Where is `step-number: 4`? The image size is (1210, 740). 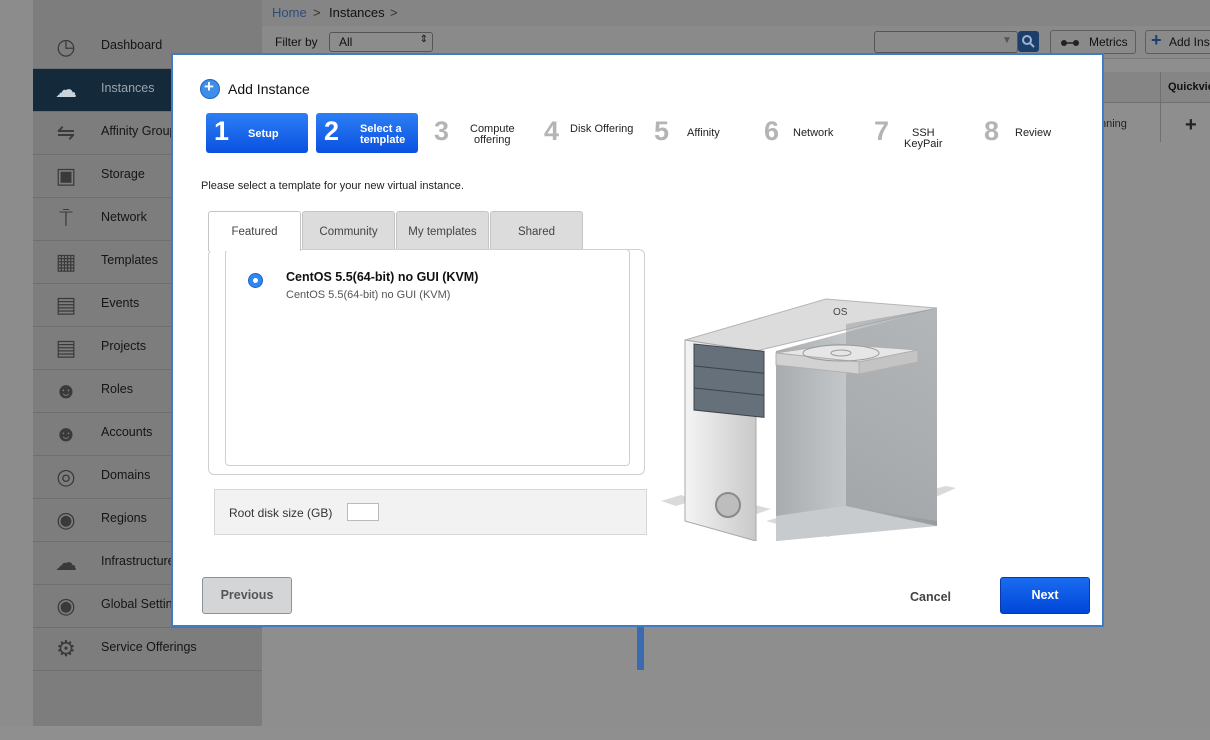
step-number: 4 is located at coordinates (552, 131).